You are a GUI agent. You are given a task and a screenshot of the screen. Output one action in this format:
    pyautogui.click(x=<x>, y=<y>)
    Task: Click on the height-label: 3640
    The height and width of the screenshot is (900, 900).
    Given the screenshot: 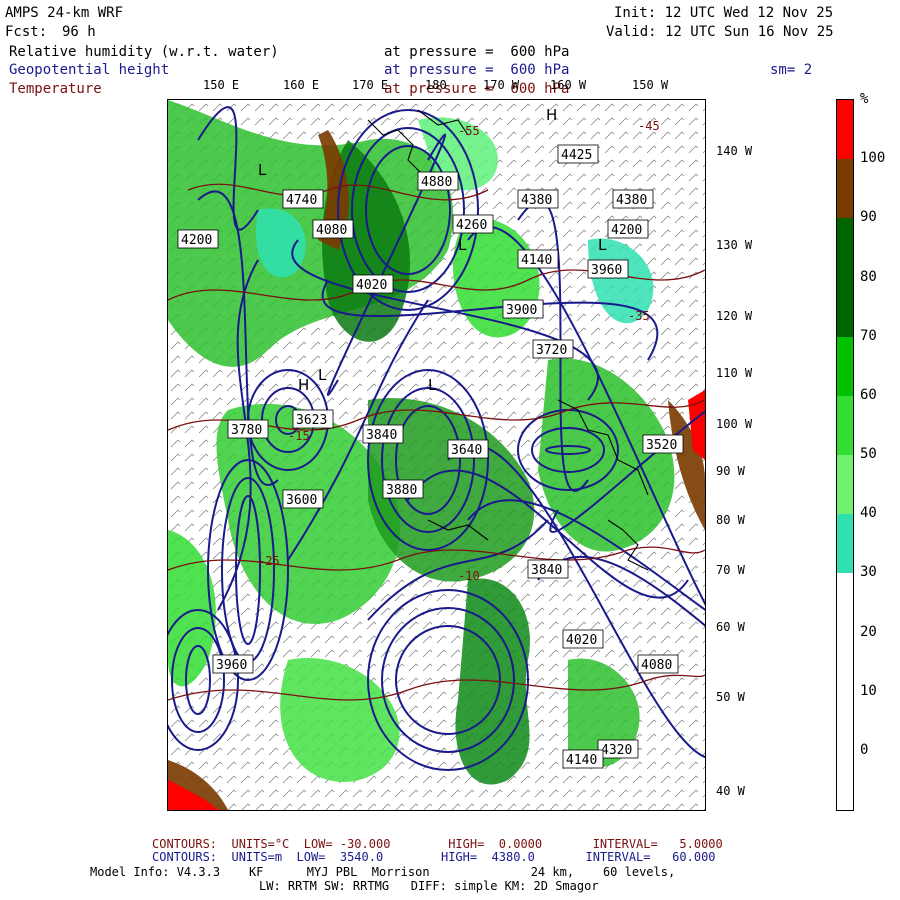 What is the action you would take?
    pyautogui.click(x=466, y=450)
    